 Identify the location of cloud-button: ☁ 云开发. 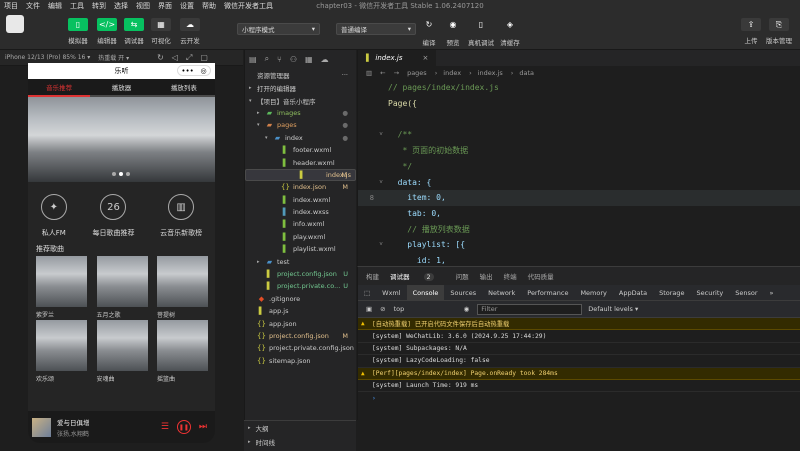
(190, 31).